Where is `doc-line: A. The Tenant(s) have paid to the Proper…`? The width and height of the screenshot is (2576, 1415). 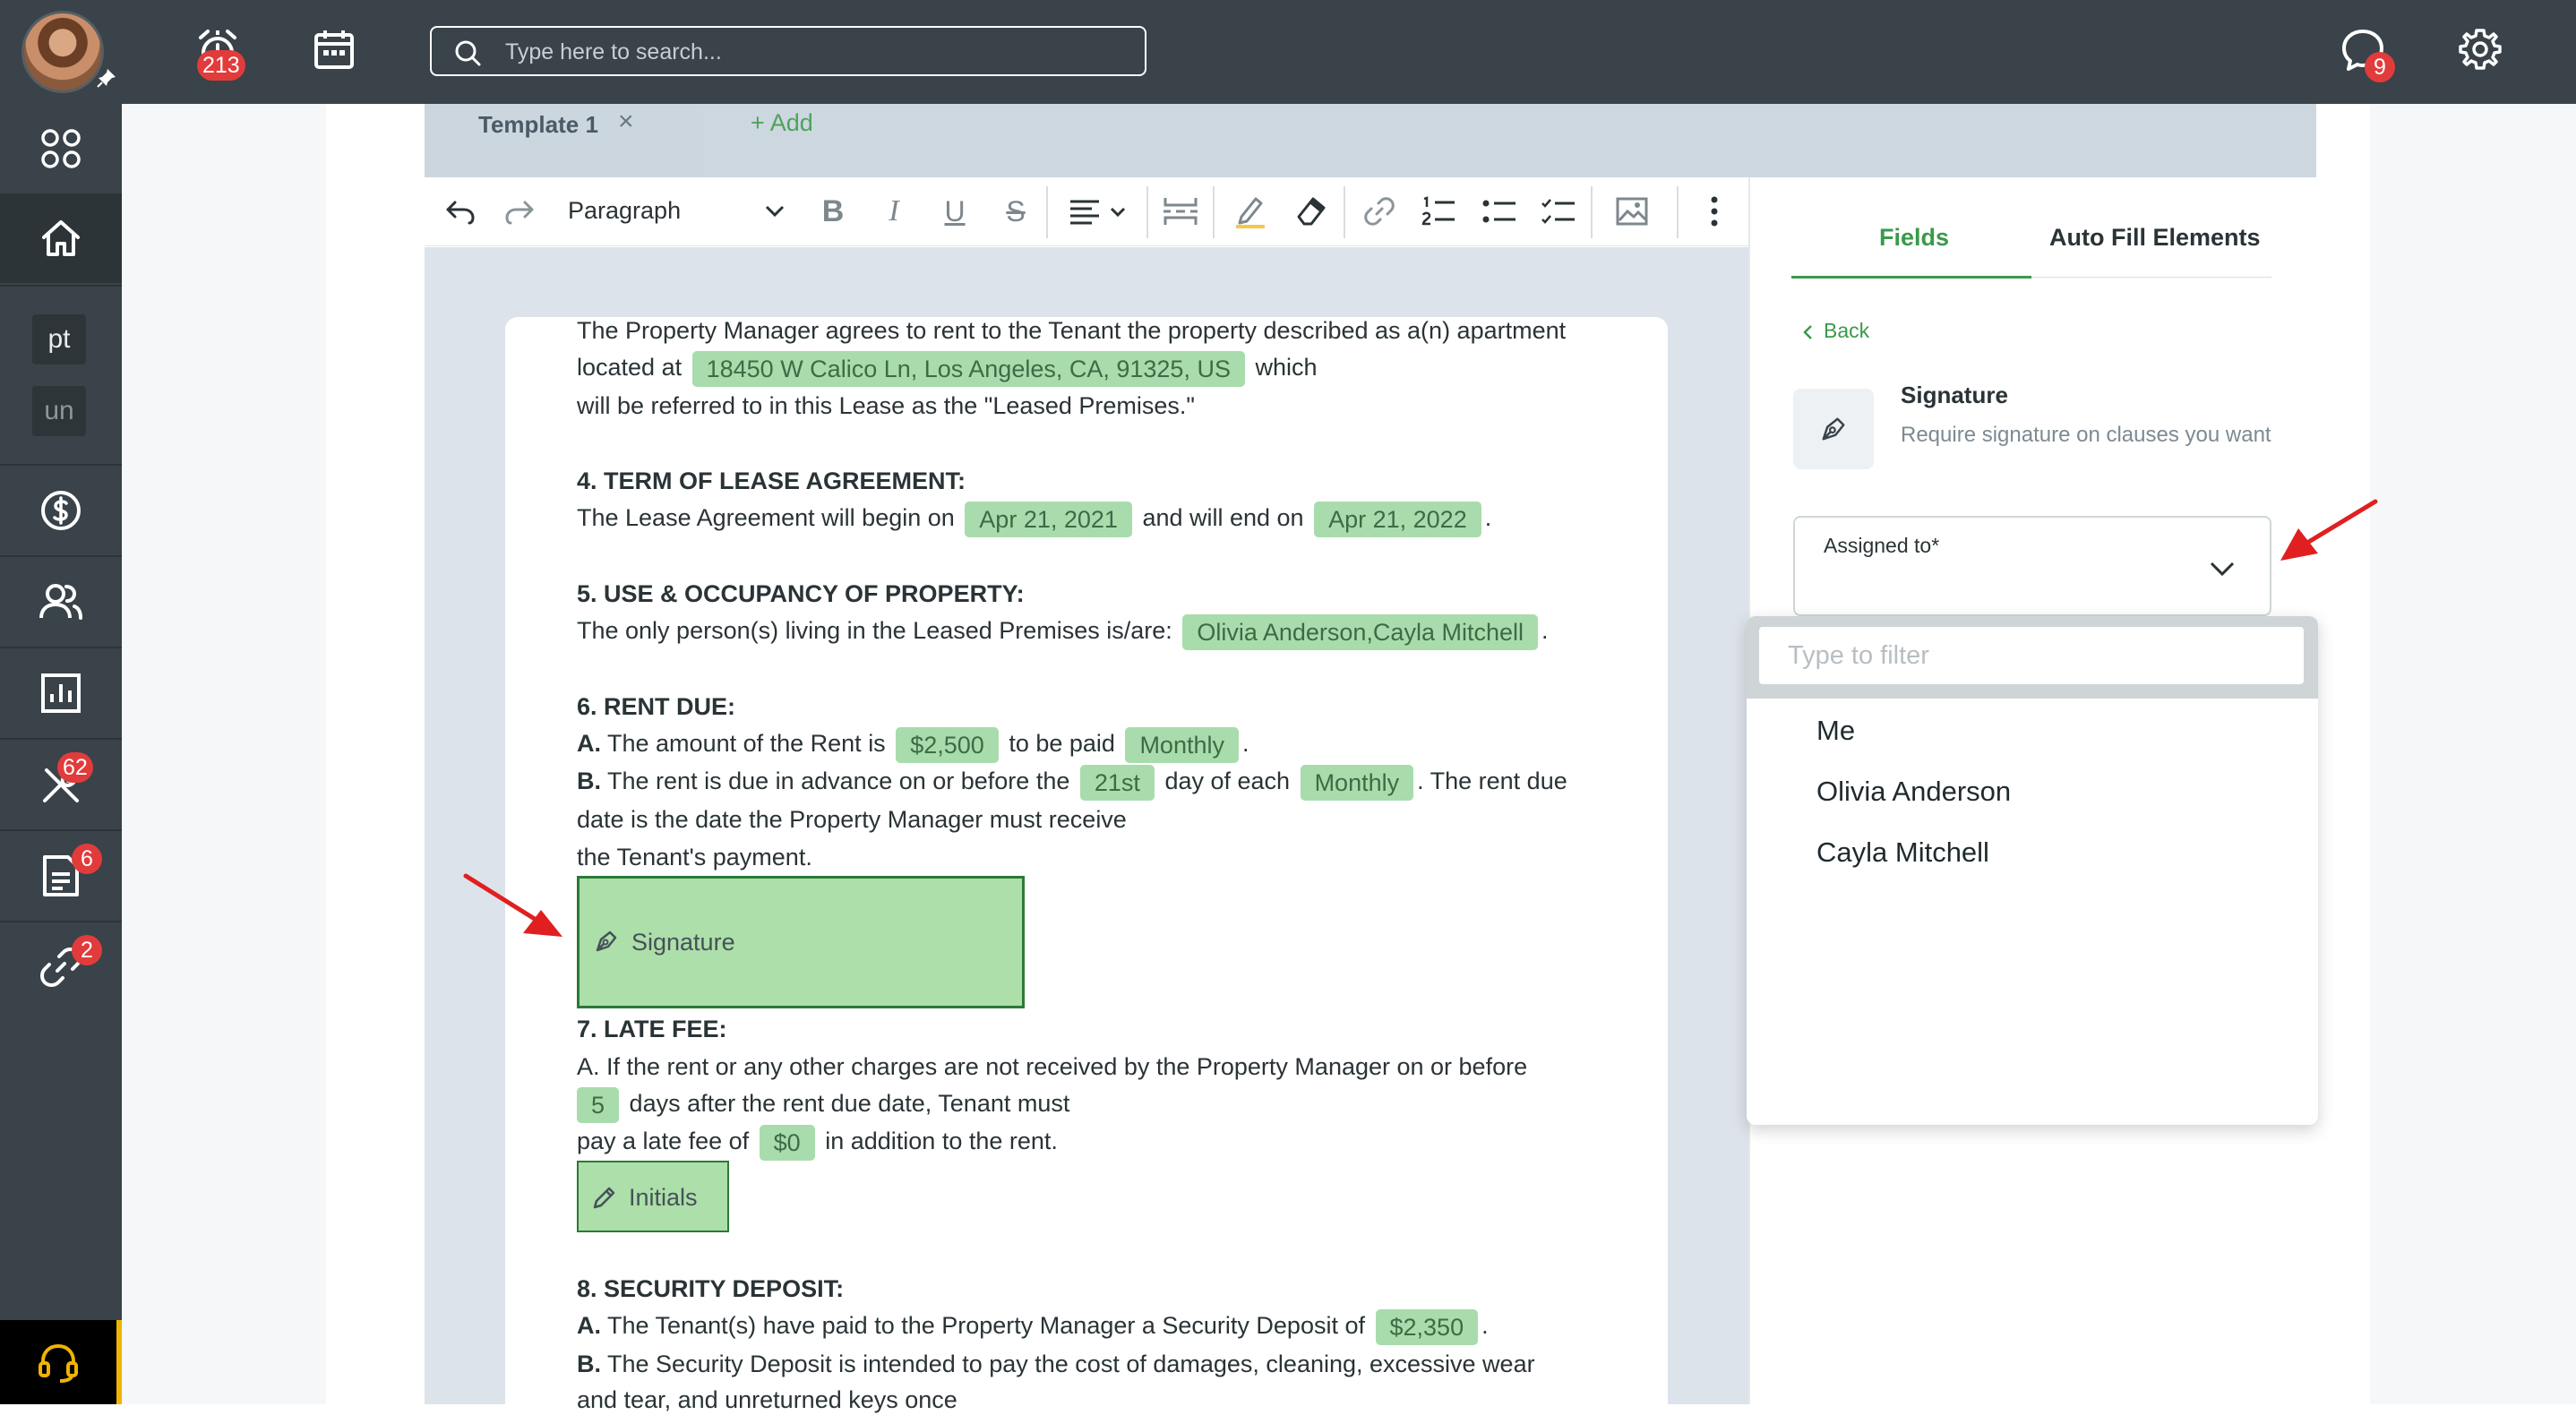 doc-line: A. The Tenant(s) have paid to the Proper… is located at coordinates (1033, 1327).